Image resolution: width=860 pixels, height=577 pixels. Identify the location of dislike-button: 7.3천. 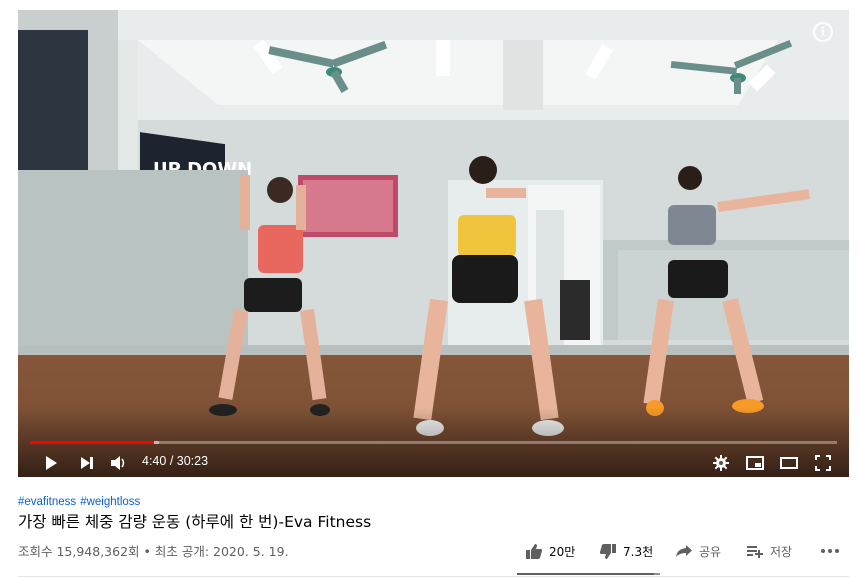
(626, 551).